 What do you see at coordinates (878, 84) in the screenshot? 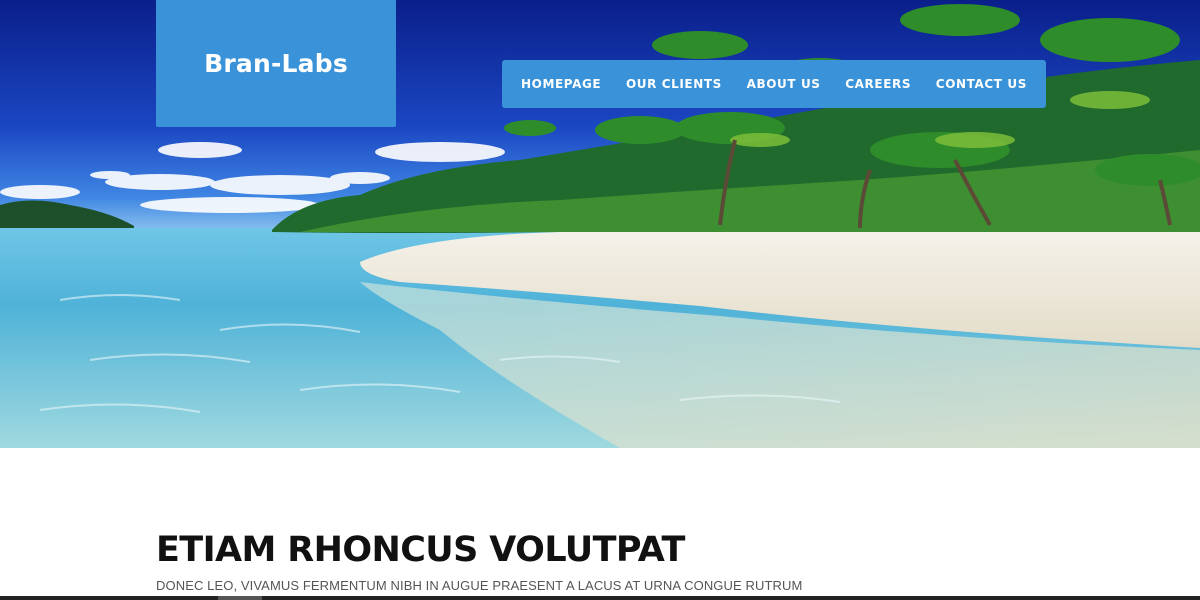
I see `nav-careers: CAREERS` at bounding box center [878, 84].